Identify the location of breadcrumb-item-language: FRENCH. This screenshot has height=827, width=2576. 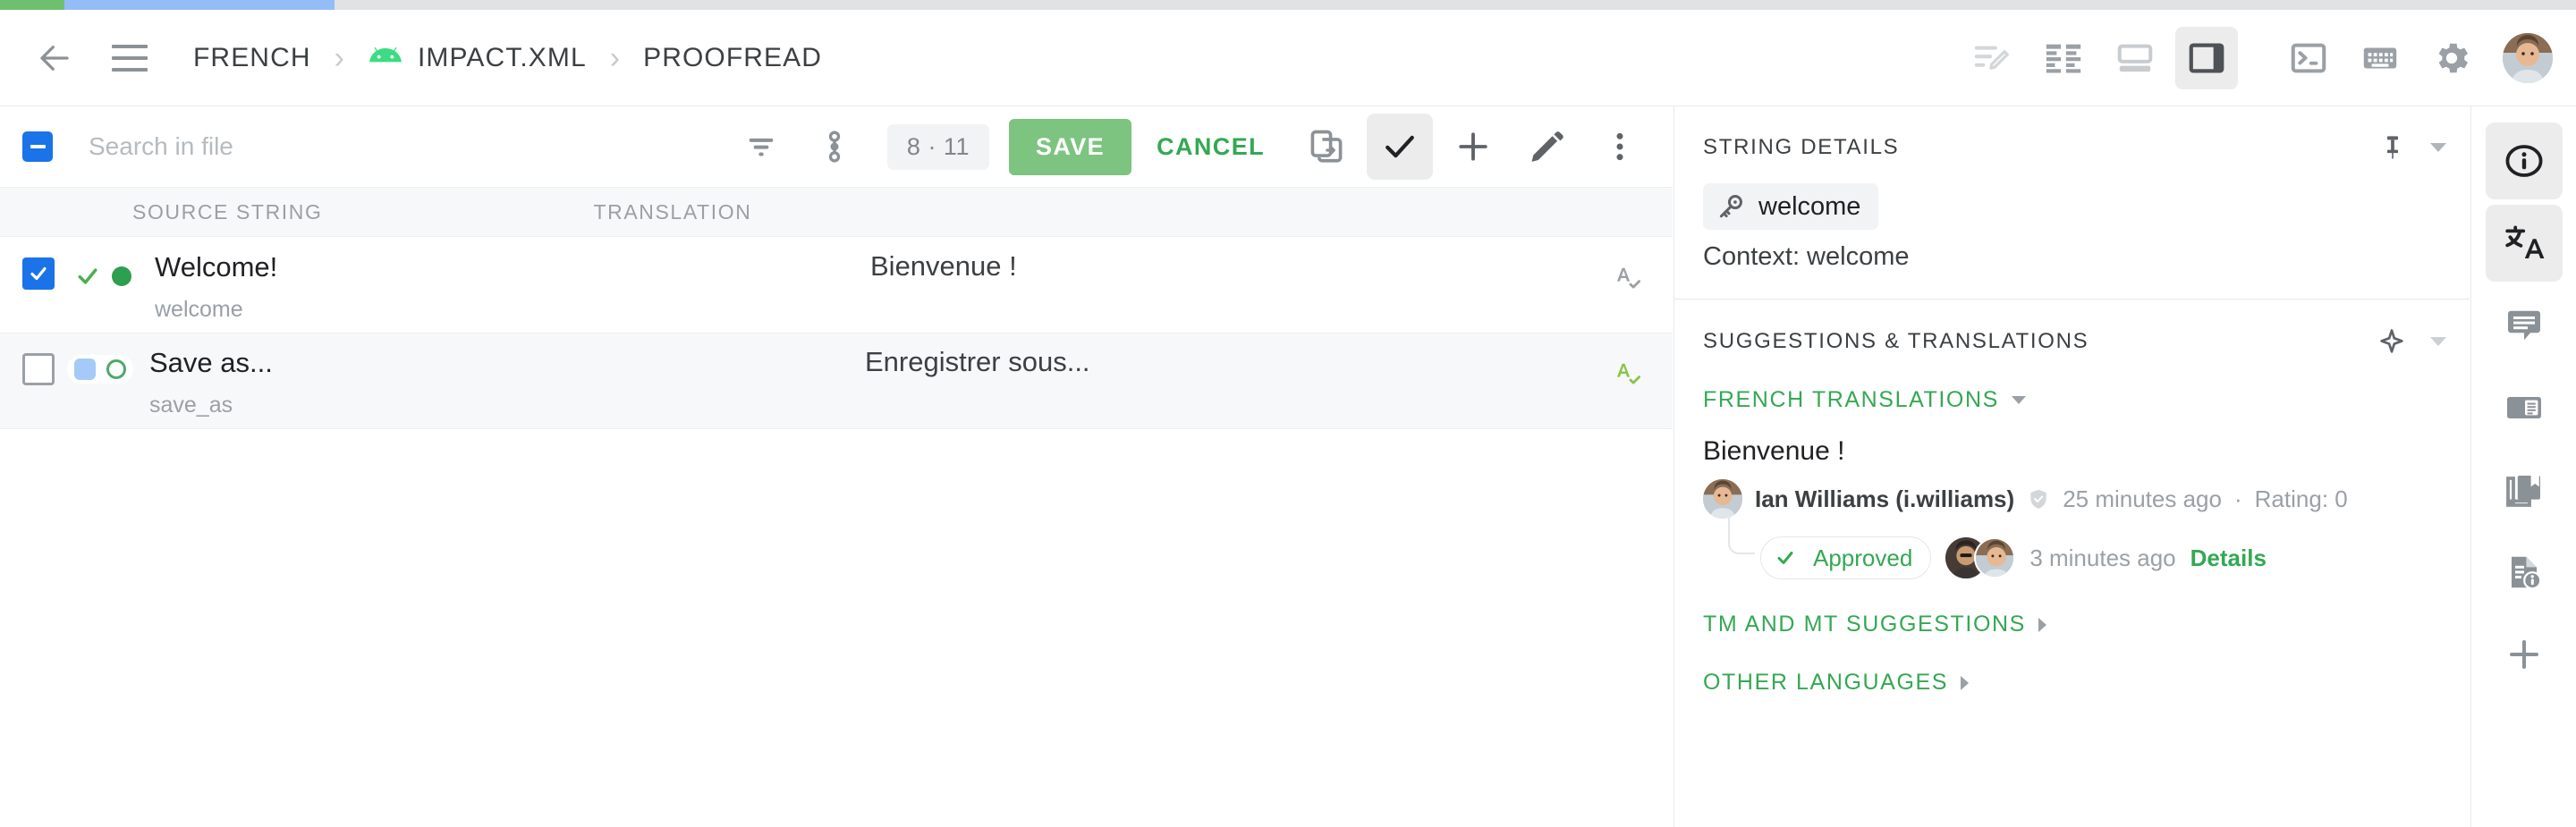
(252, 58).